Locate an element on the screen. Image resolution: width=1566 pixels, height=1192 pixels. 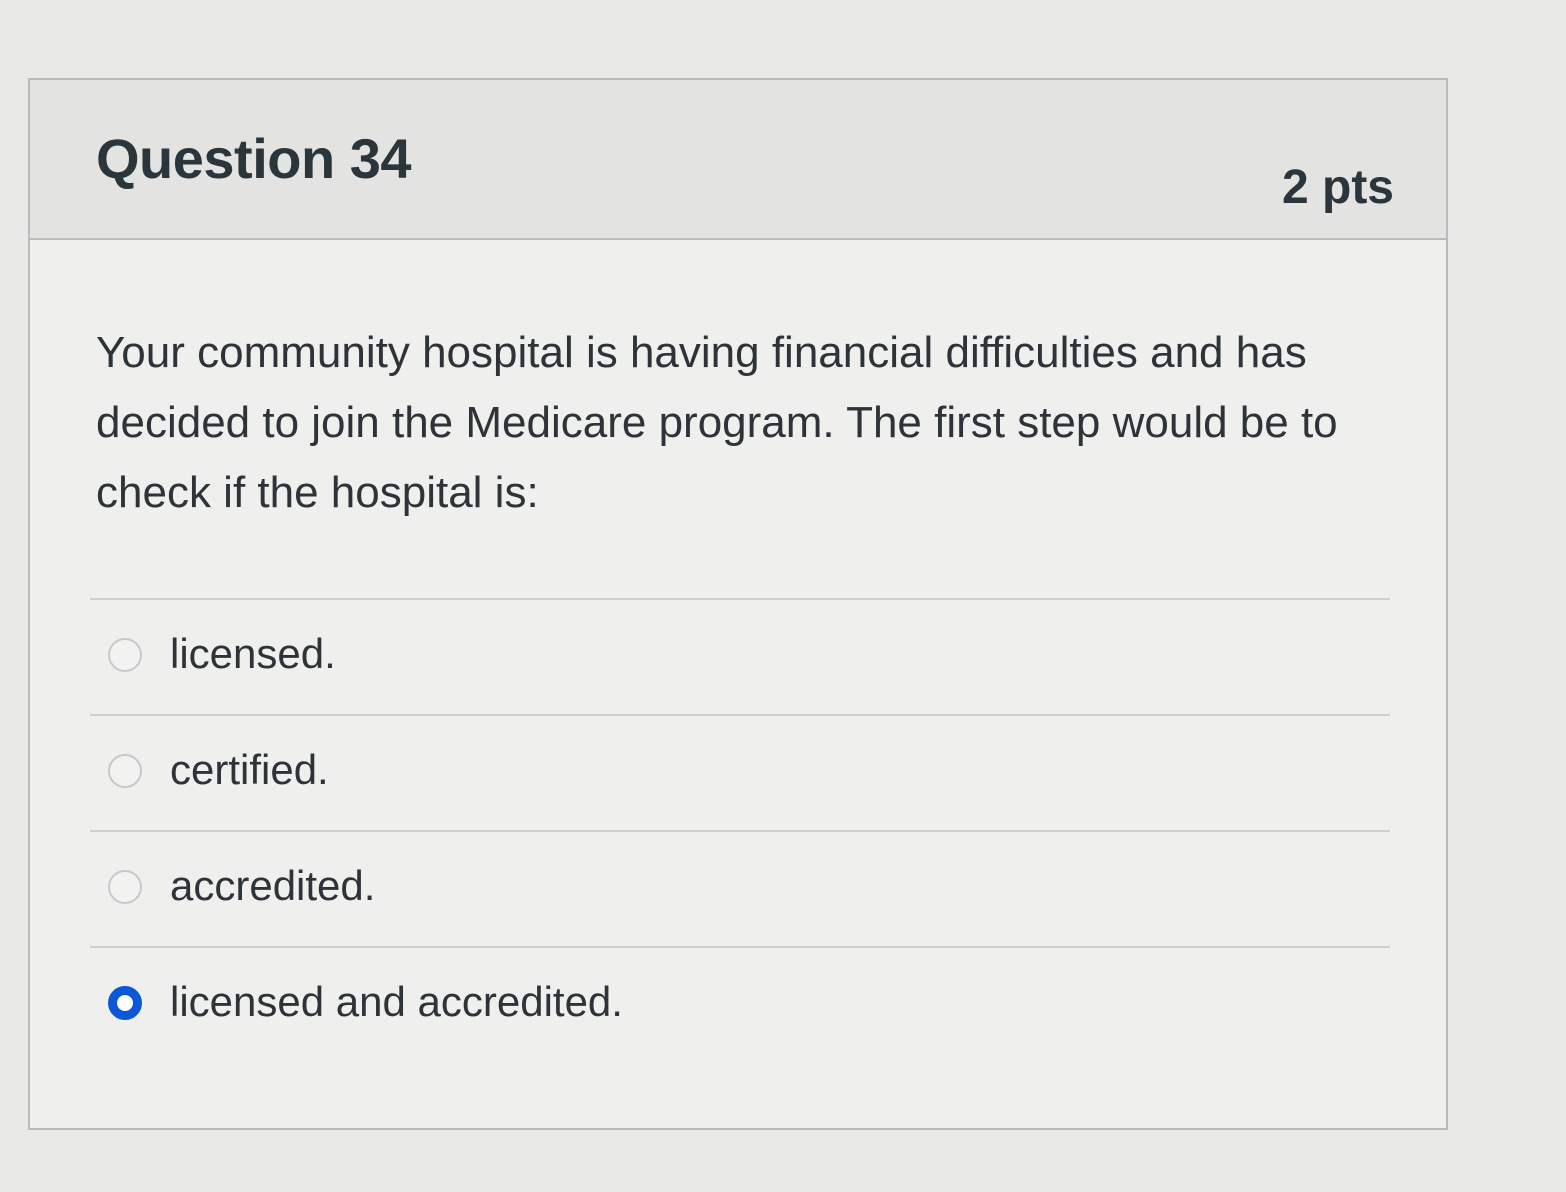
answer-option-licensed: licensed. is located at coordinates (740, 656).